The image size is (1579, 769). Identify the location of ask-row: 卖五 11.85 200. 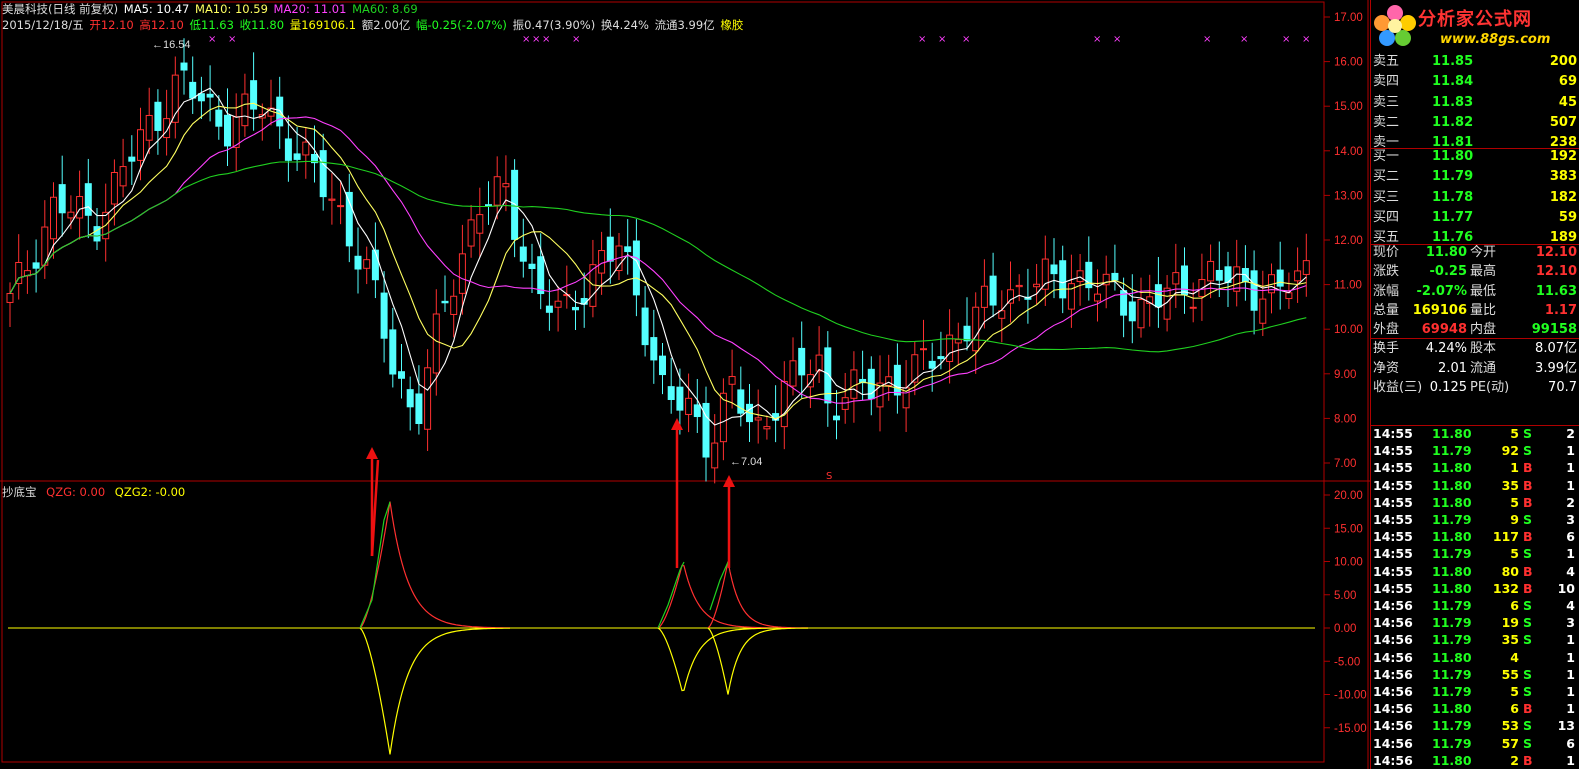
(1474, 61).